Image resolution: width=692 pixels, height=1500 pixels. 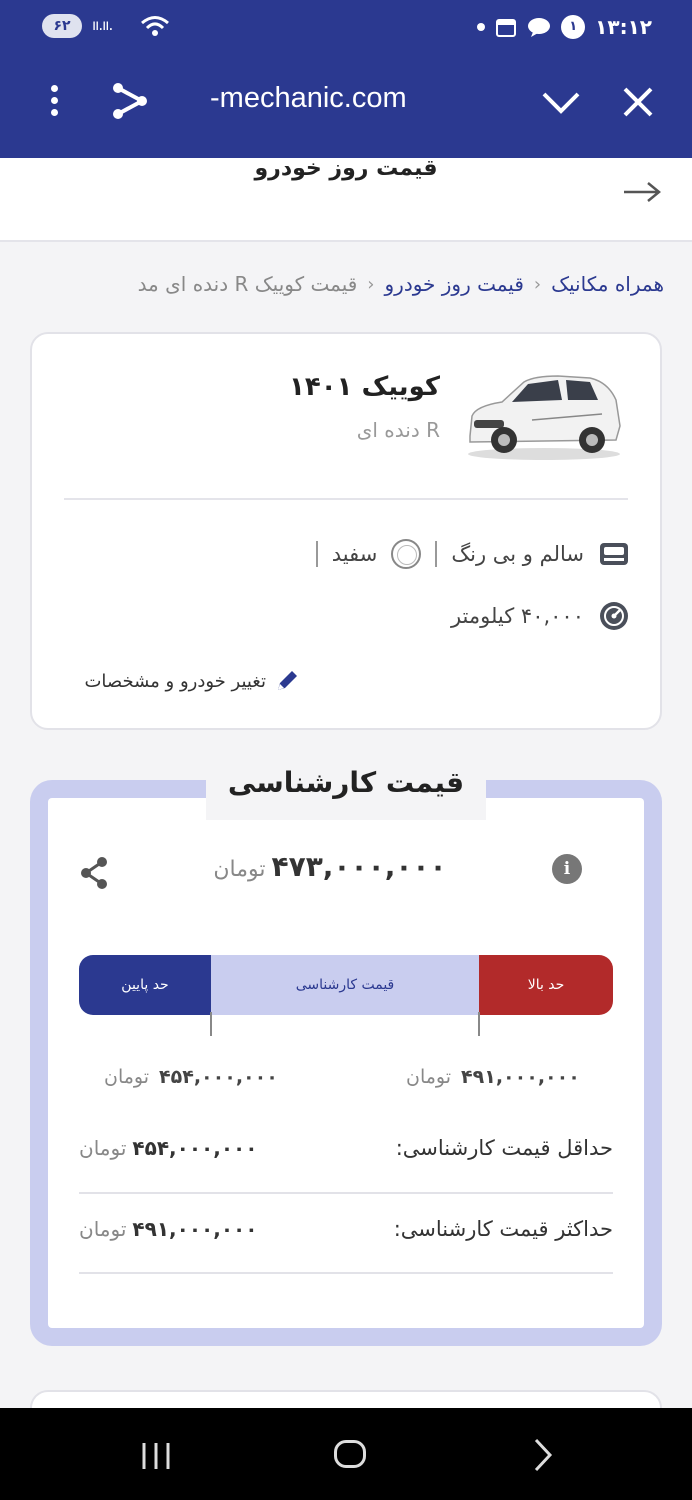 I want to click on range-low-amount: ۴۵۴,۰۰۰,۰۰۰, so click(x=218, y=1077).